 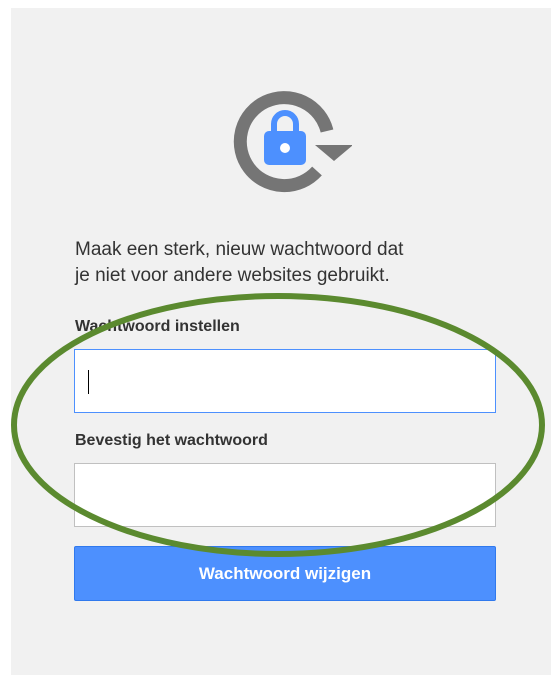 I want to click on lock-refresh-icon, so click(x=292, y=142).